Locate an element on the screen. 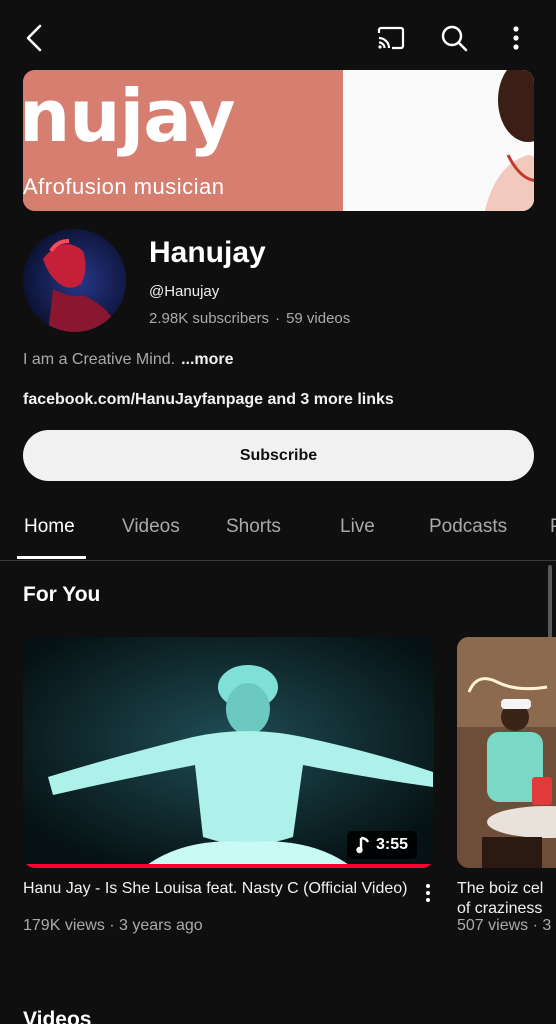  subscribe-button: Subscribe is located at coordinates (278, 455).